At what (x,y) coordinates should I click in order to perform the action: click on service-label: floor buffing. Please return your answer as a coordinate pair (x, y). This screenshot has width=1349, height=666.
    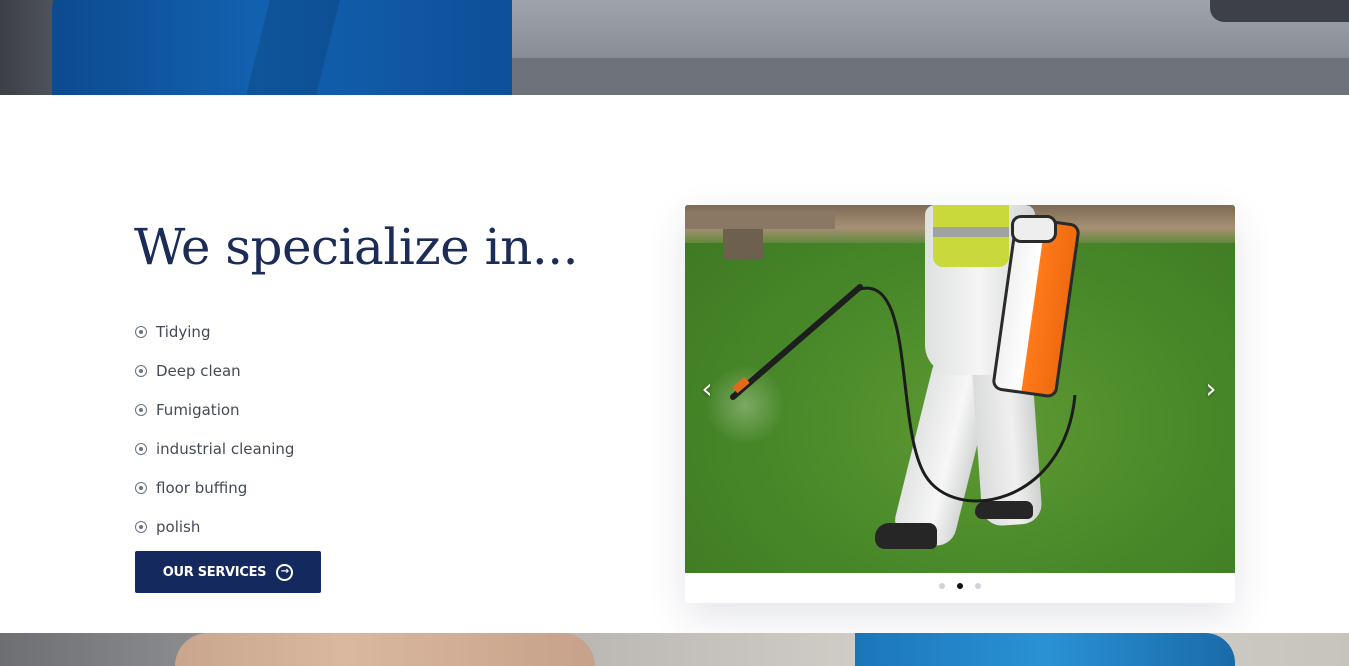
    Looking at the image, I should click on (202, 487).